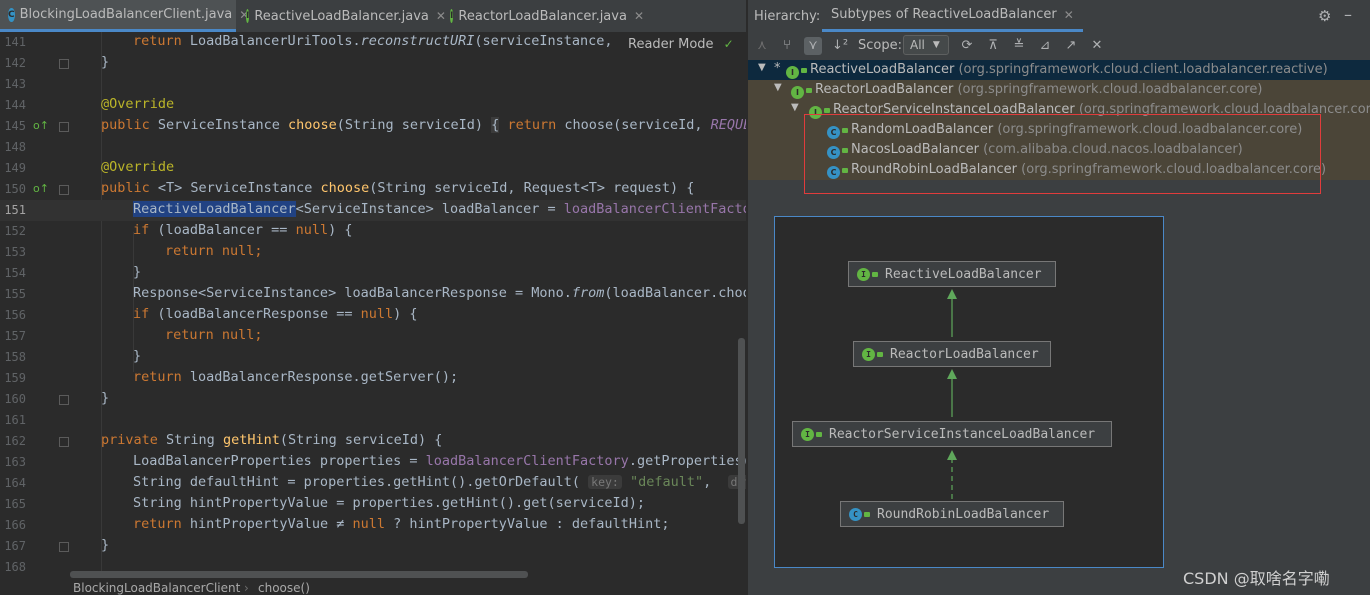 The image size is (1370, 595). What do you see at coordinates (728, 44) in the screenshot?
I see `check-icon: ✓` at bounding box center [728, 44].